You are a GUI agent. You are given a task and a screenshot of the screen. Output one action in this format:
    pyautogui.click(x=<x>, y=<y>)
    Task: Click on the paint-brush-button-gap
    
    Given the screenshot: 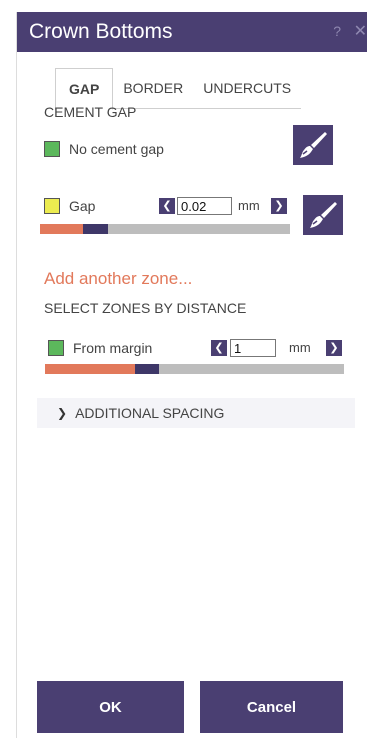 What is the action you would take?
    pyautogui.click(x=323, y=215)
    